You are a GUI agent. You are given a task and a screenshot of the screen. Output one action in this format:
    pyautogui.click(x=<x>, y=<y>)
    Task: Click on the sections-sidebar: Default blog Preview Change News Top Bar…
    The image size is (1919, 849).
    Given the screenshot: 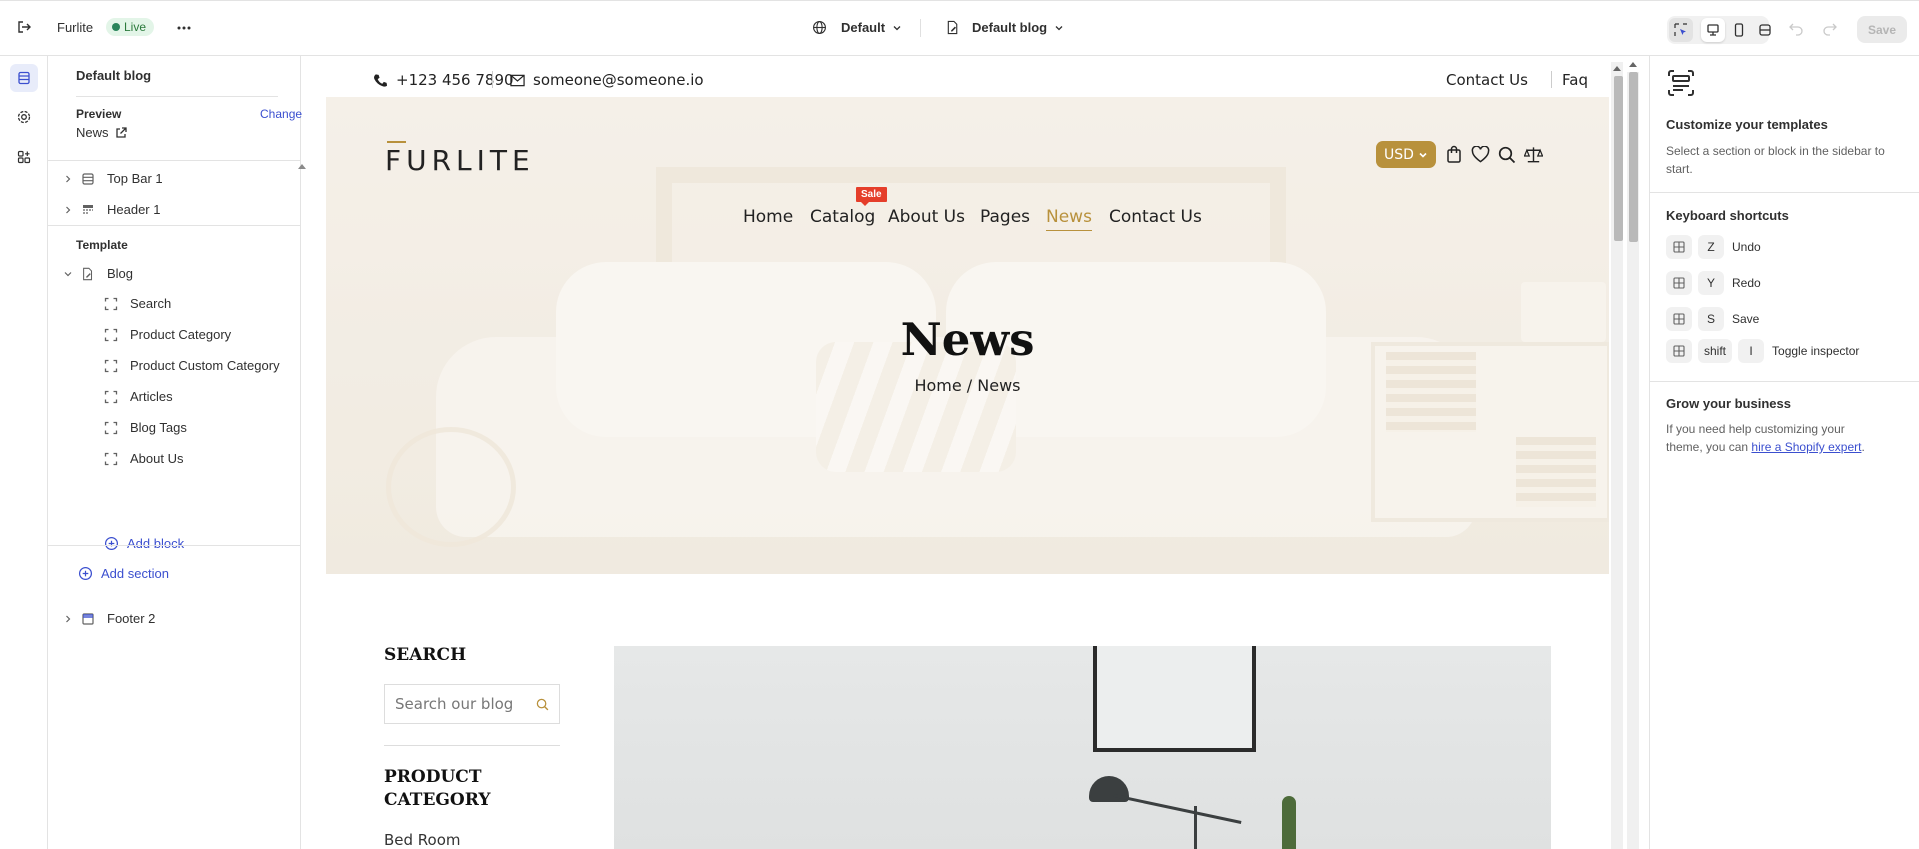 What is the action you would take?
    pyautogui.click(x=177, y=452)
    